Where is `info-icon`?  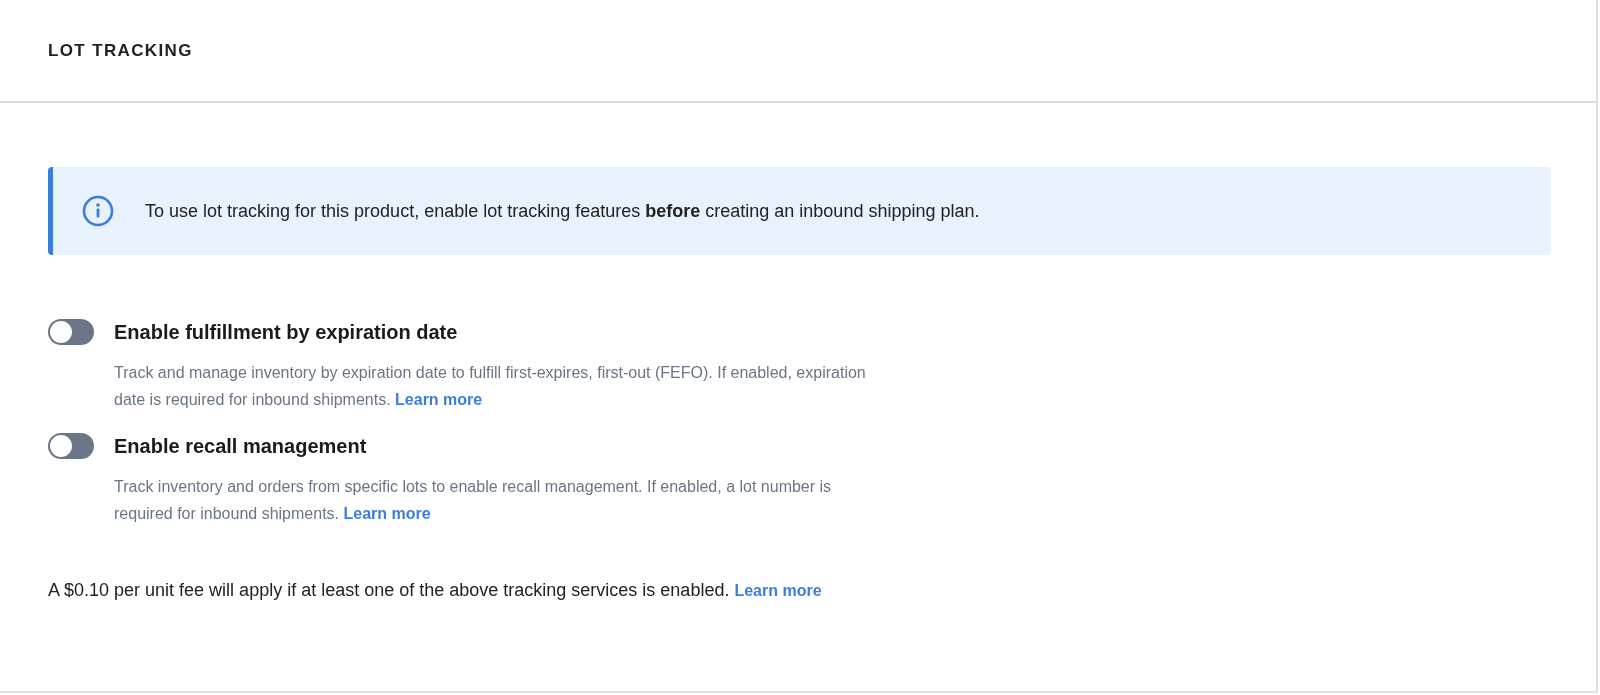 info-icon is located at coordinates (98, 211).